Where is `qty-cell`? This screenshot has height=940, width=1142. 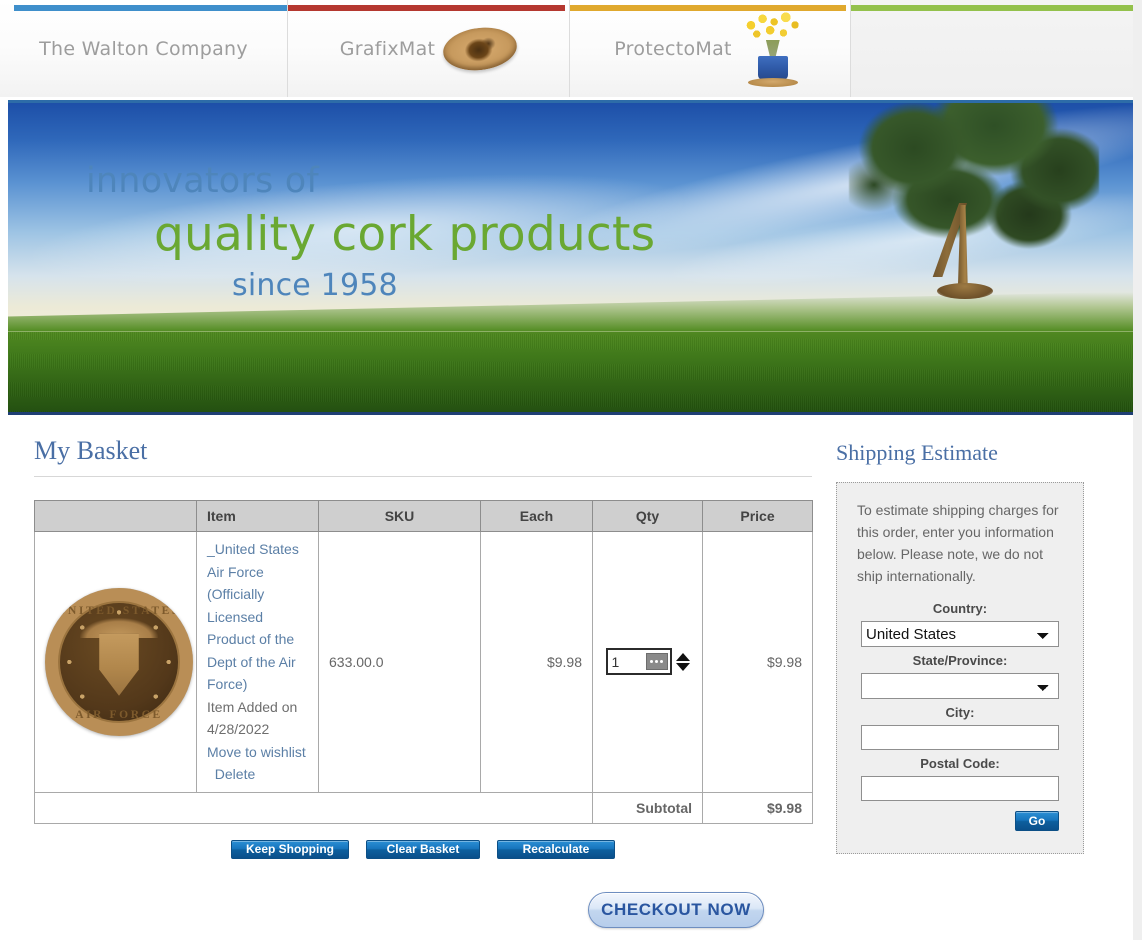 qty-cell is located at coordinates (647, 662).